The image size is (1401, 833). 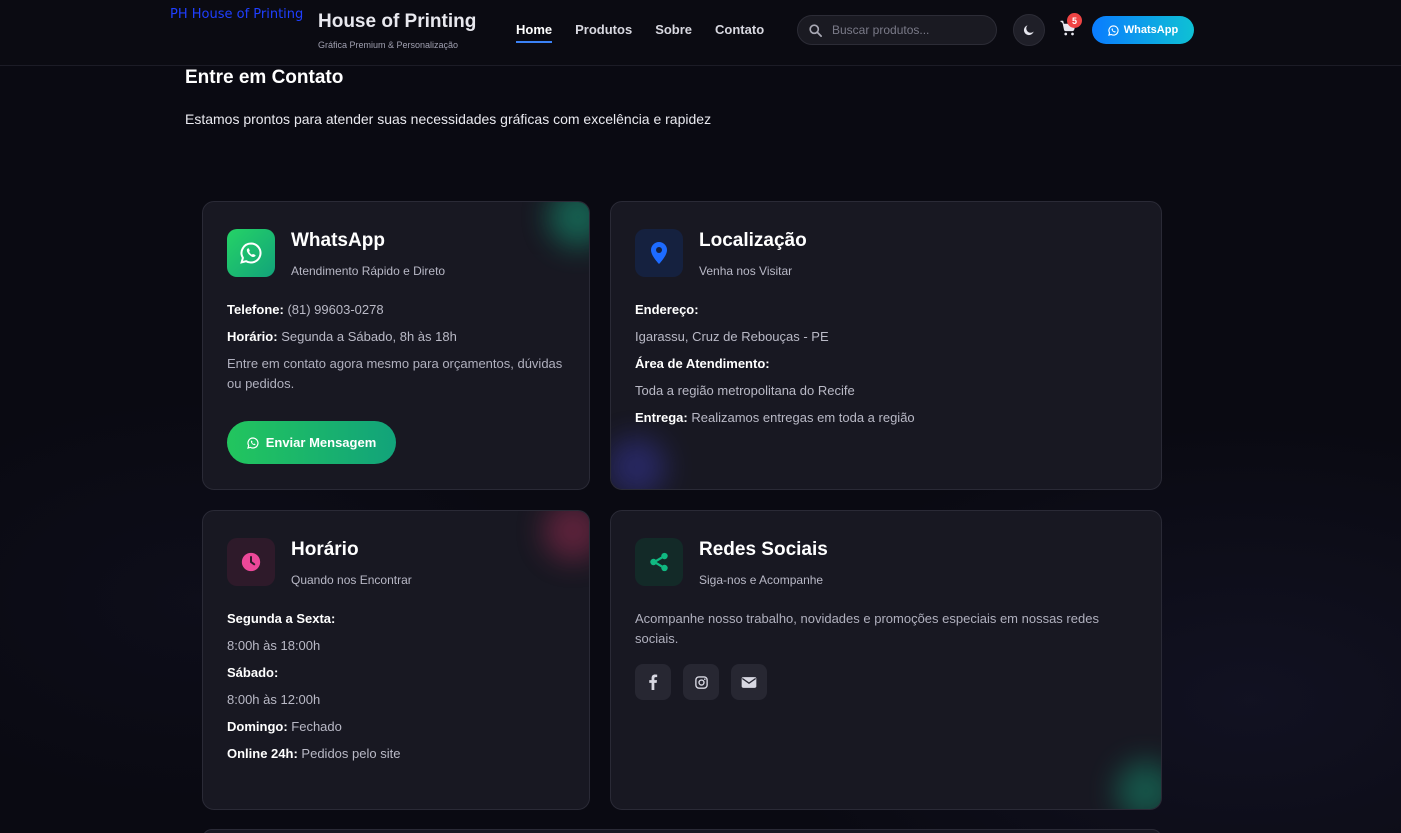 What do you see at coordinates (534, 32) in the screenshot?
I see `nav-home: Home` at bounding box center [534, 32].